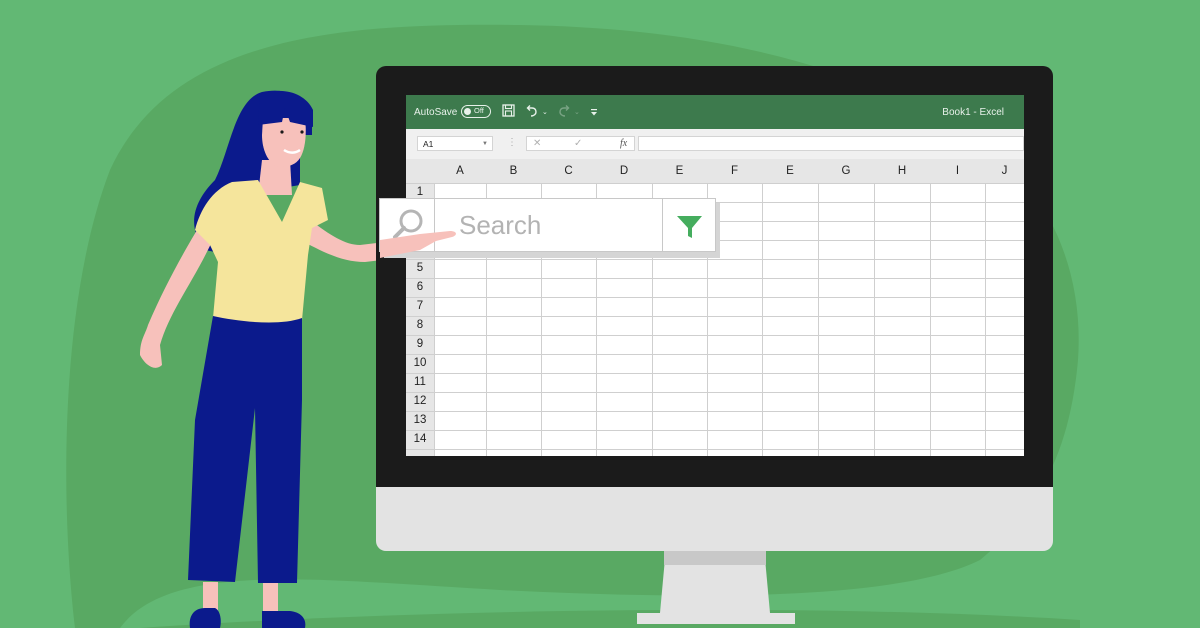 Image resolution: width=1200 pixels, height=628 pixels. I want to click on column-header: A, so click(460, 171).